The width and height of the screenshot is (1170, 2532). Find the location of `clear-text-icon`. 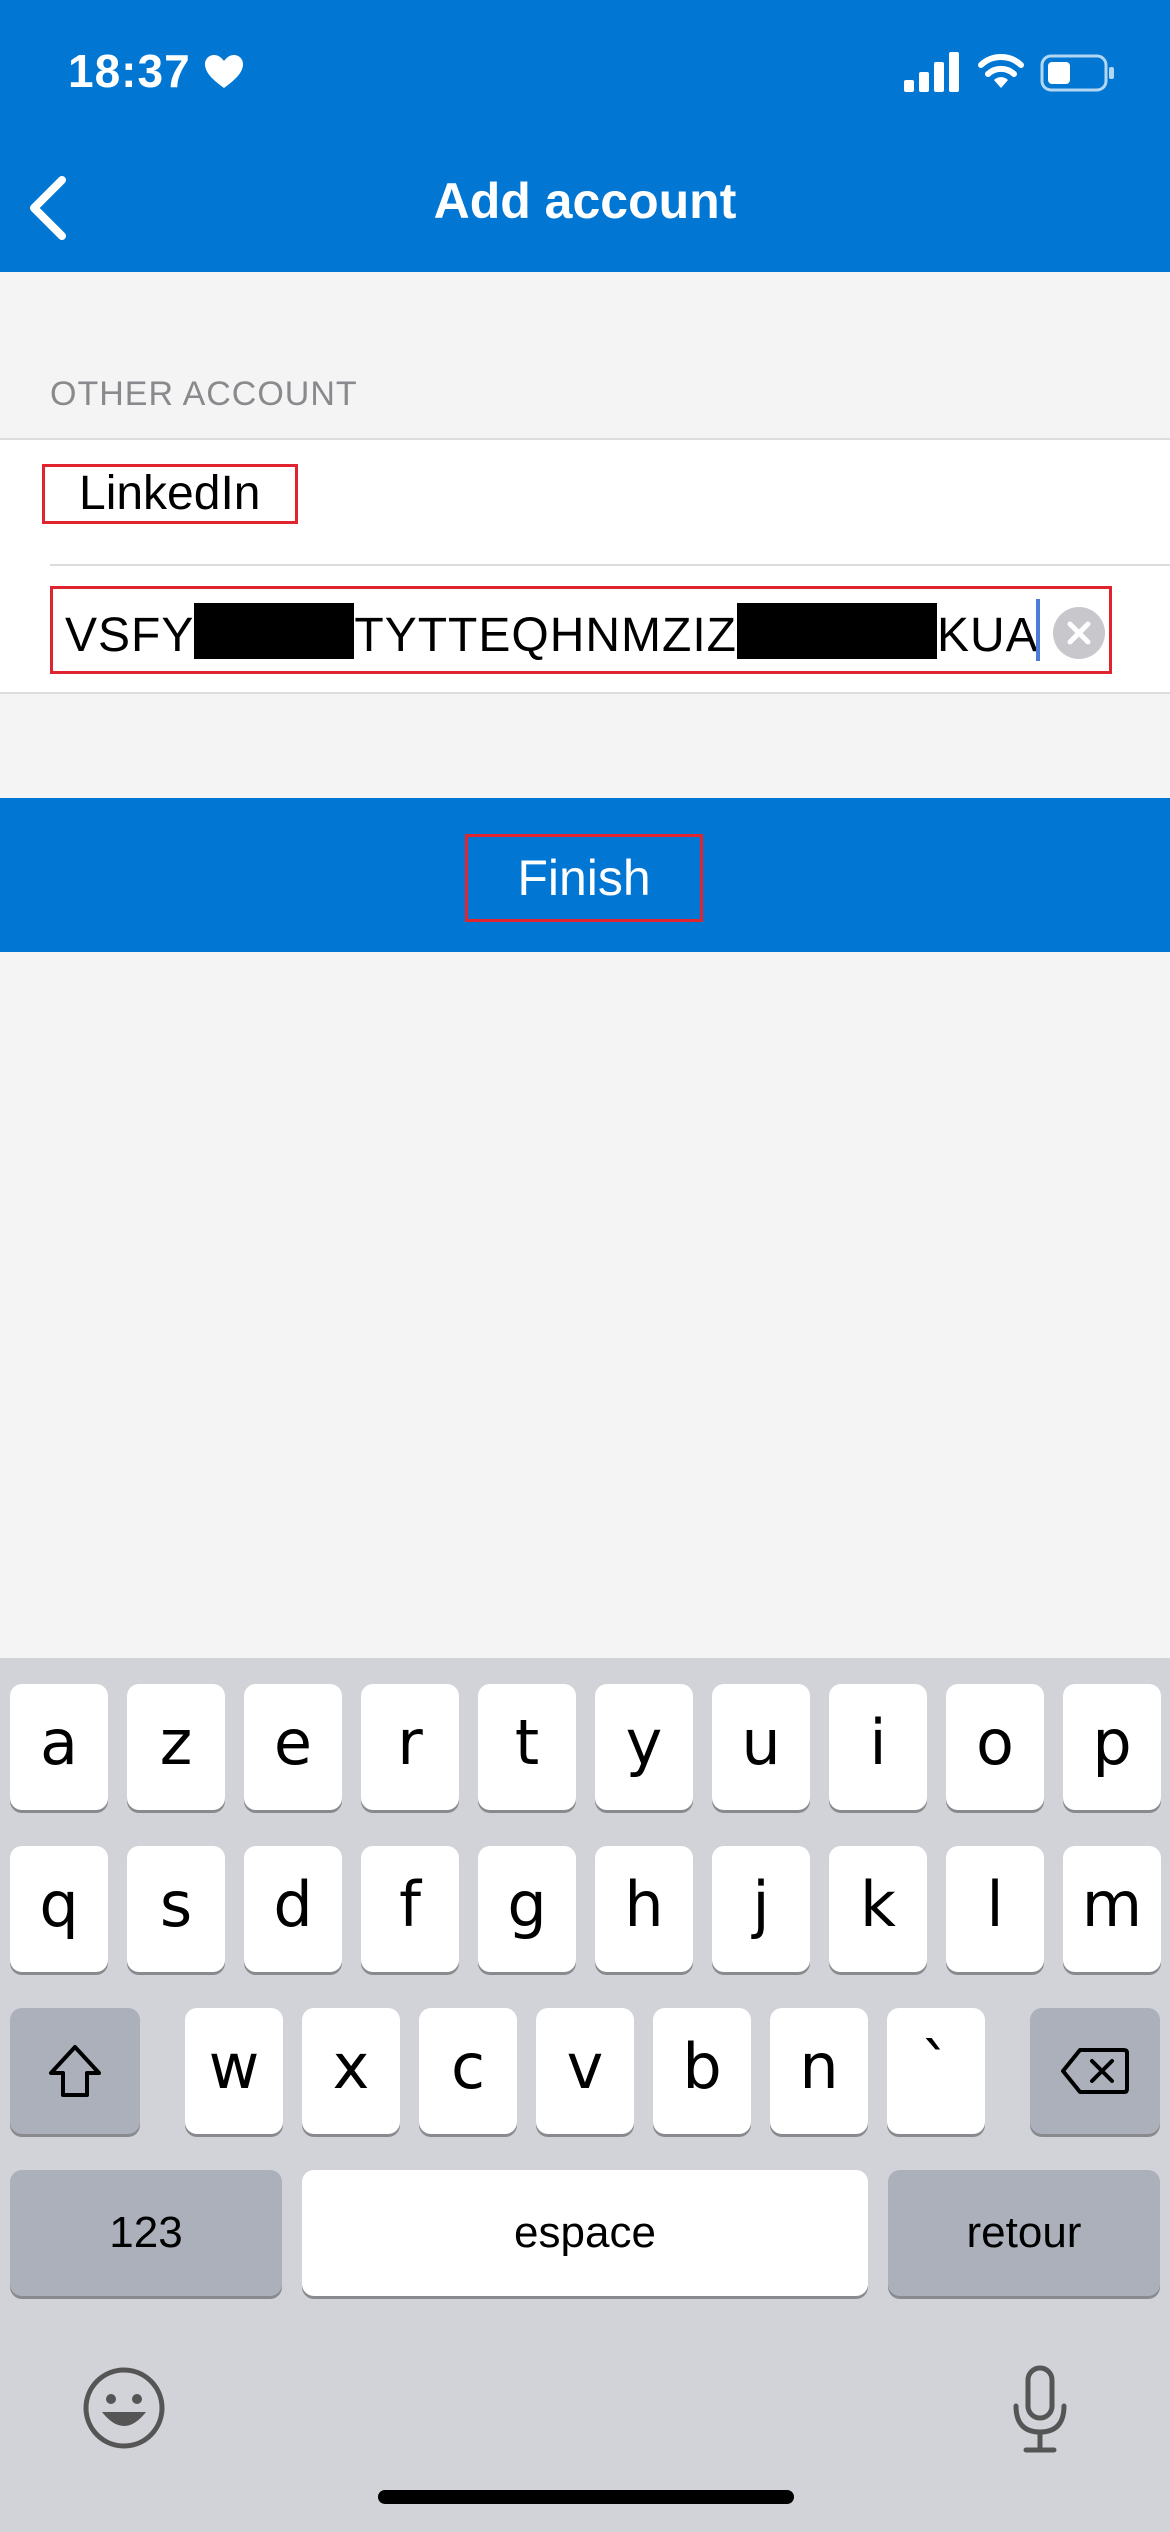

clear-text-icon is located at coordinates (1079, 633).